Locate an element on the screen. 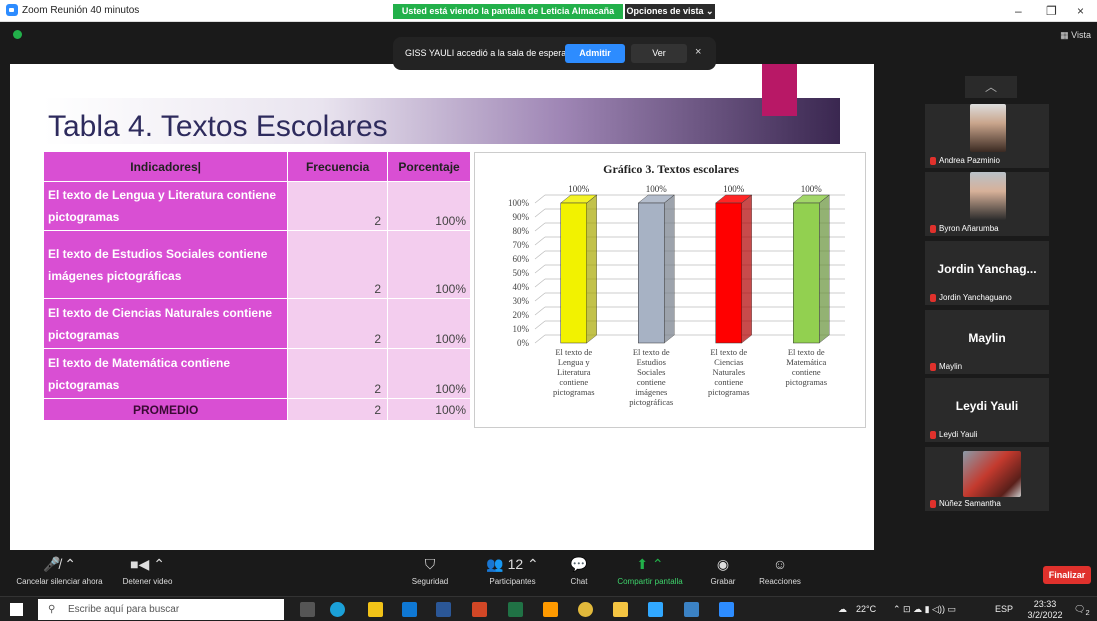 This screenshot has height=621, width=1097. admit-button: Admitir is located at coordinates (595, 53).